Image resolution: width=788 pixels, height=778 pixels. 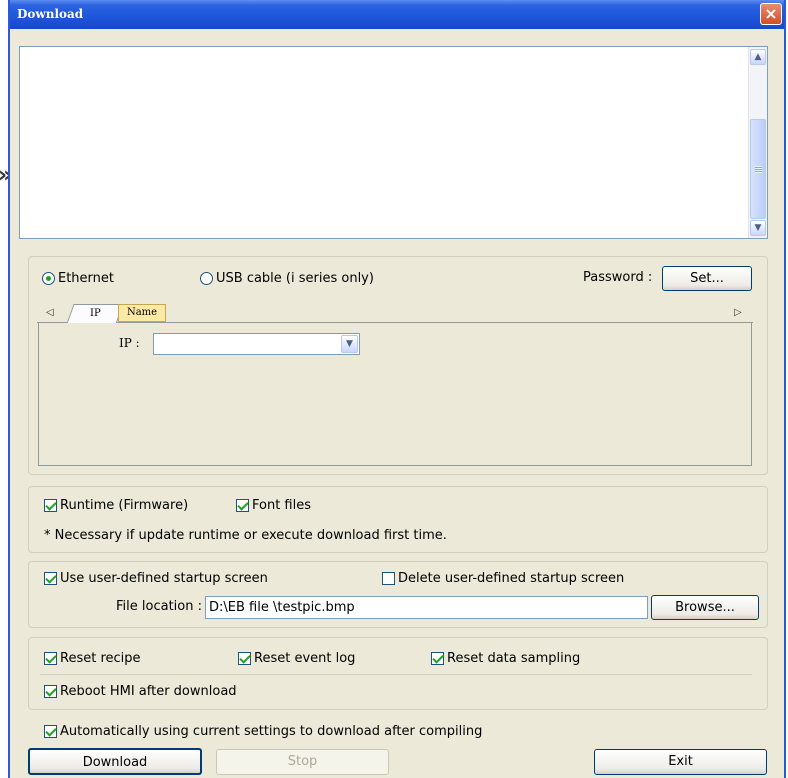 I want to click on scroll-up-button: ▲, so click(x=758, y=57).